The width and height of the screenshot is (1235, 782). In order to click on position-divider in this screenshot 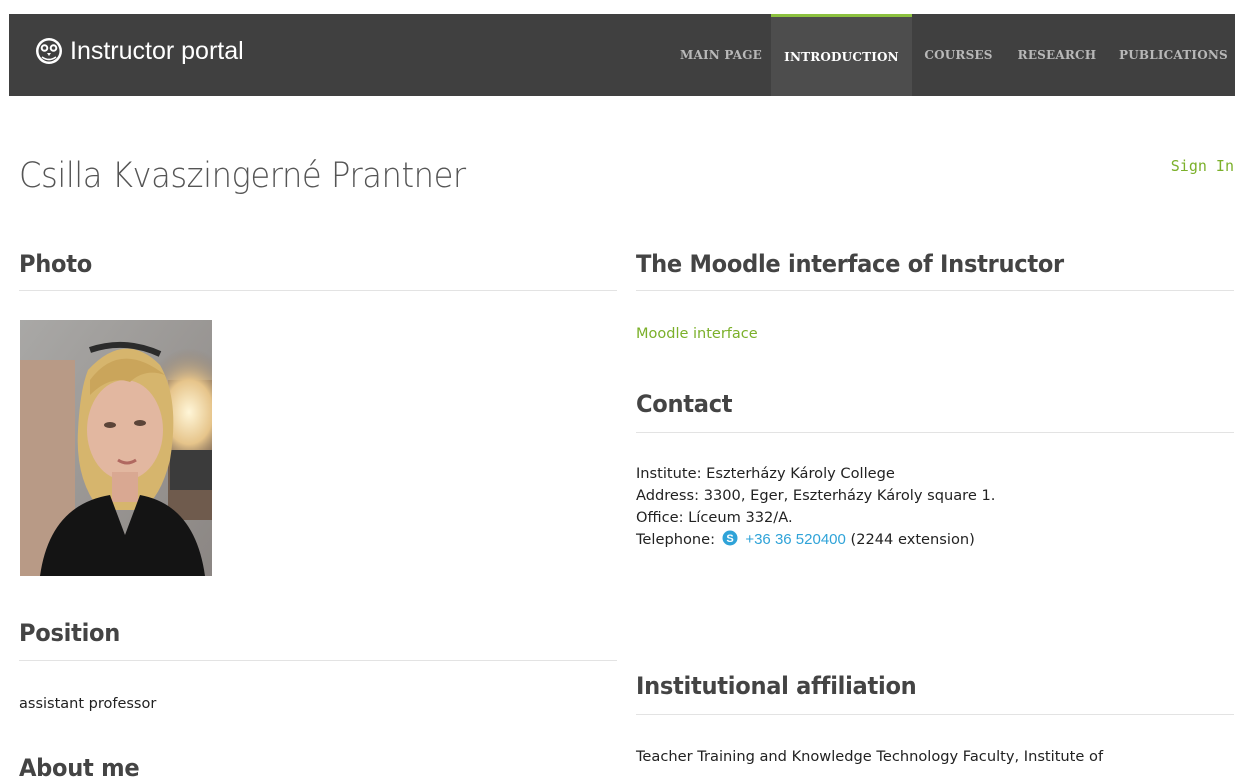, I will do `click(318, 660)`.